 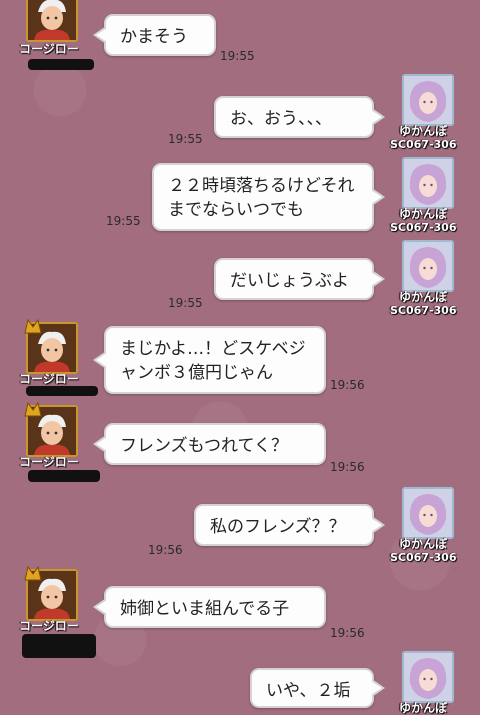 I want to click on chat-bubble: まじかよ…！どスケベジャンボ３億円じゃん, so click(x=209, y=360).